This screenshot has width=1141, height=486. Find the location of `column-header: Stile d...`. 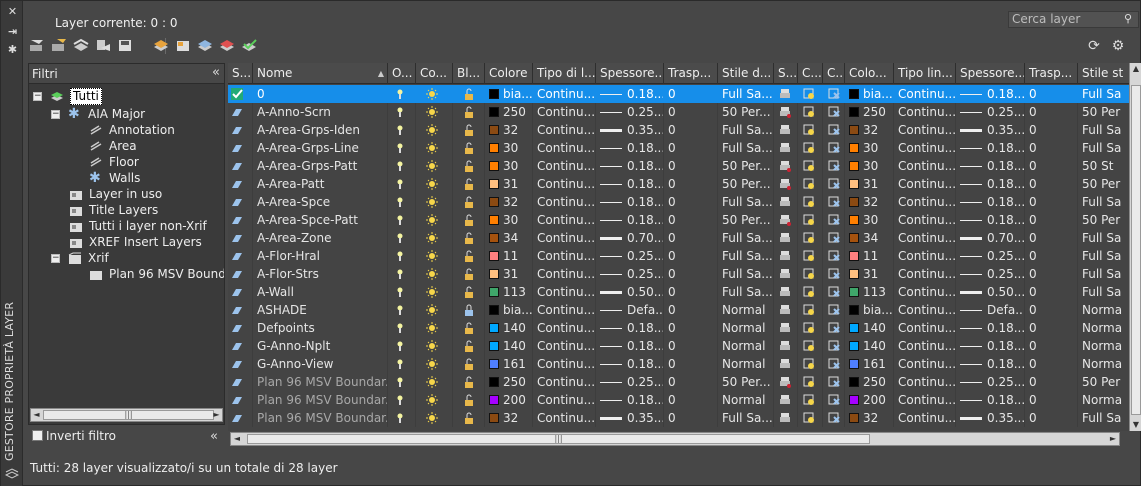

column-header: Stile d... is located at coordinates (746, 73).